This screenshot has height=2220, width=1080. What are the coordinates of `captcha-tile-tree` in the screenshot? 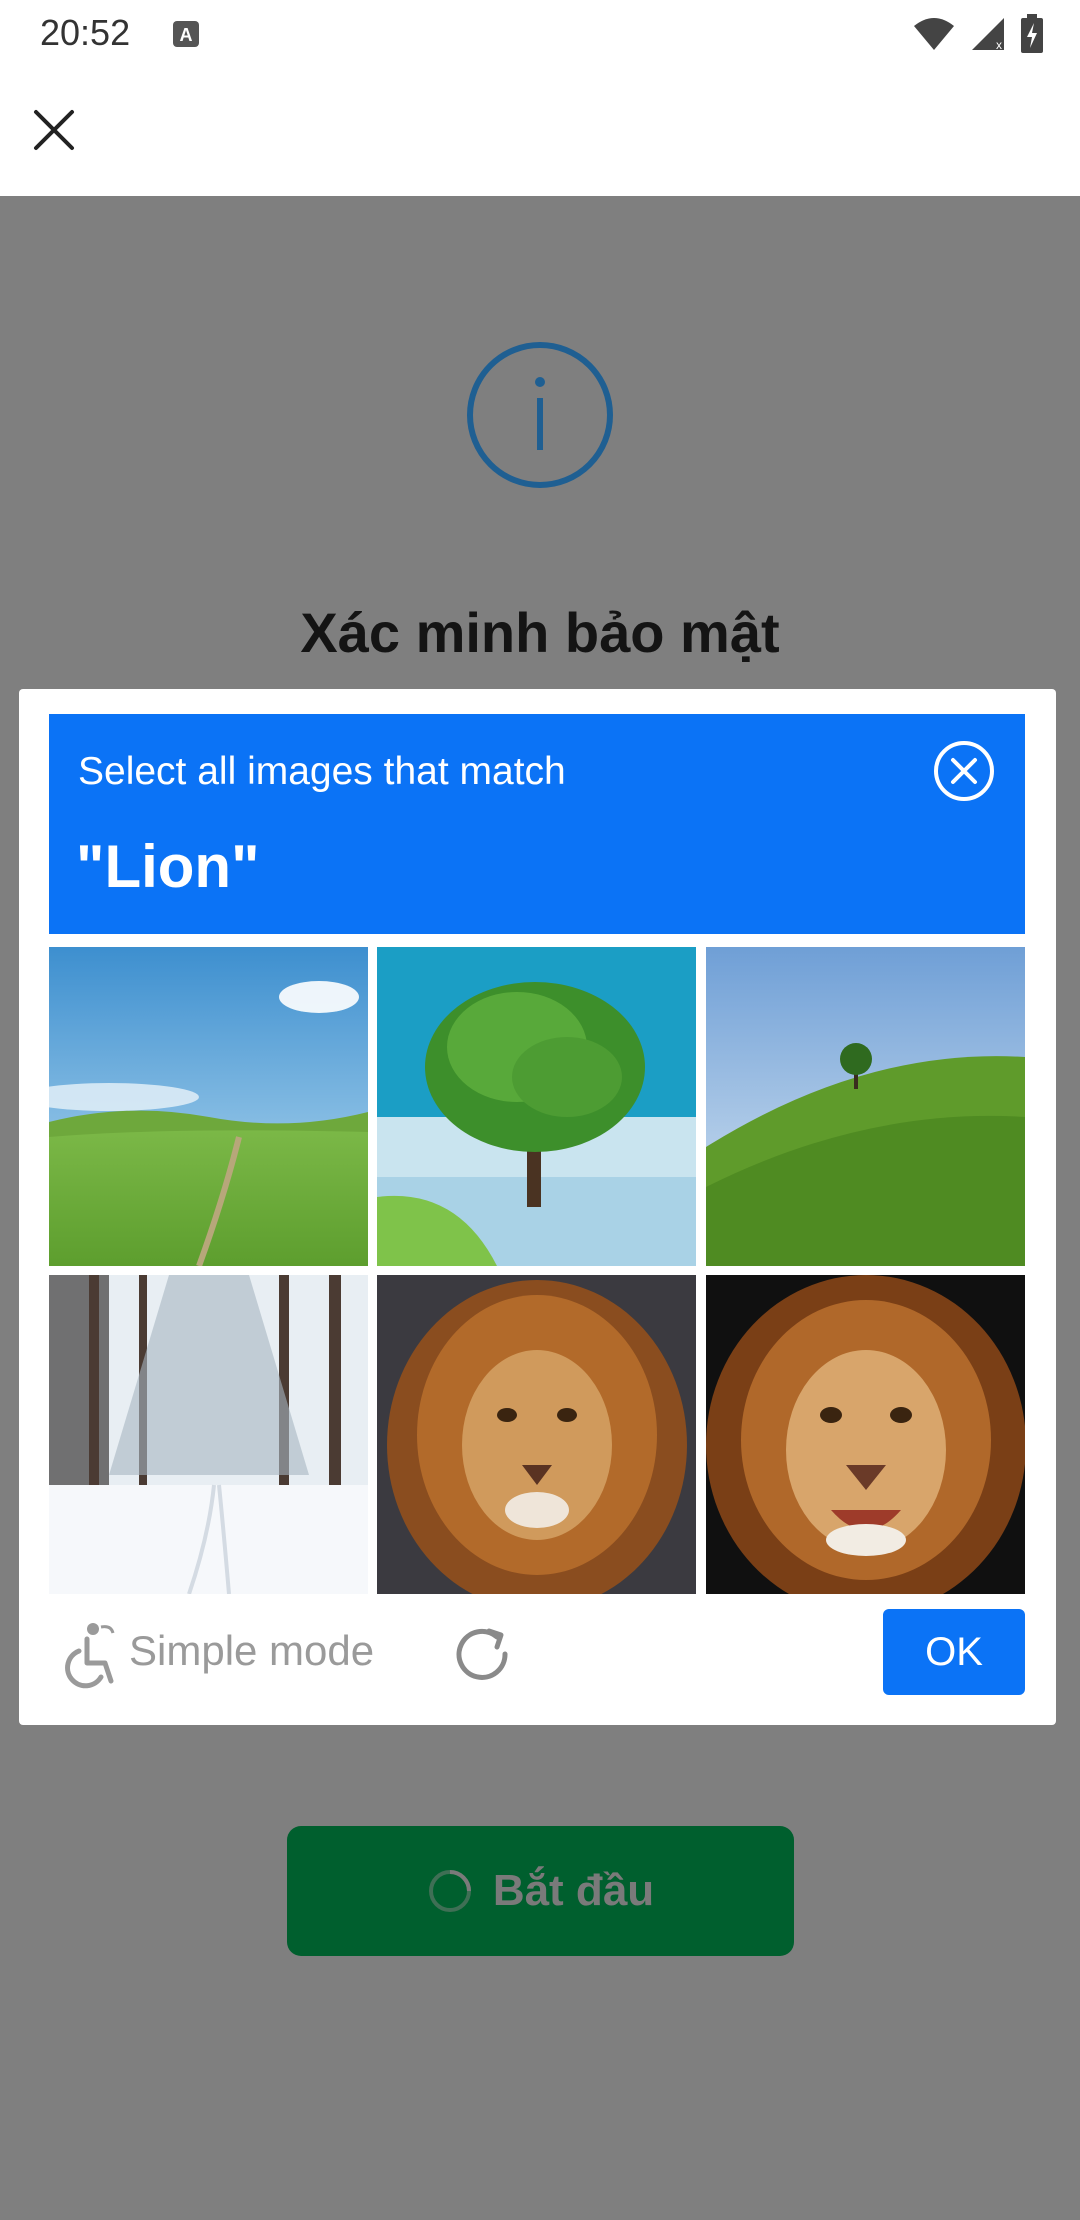 It's located at (536, 1106).